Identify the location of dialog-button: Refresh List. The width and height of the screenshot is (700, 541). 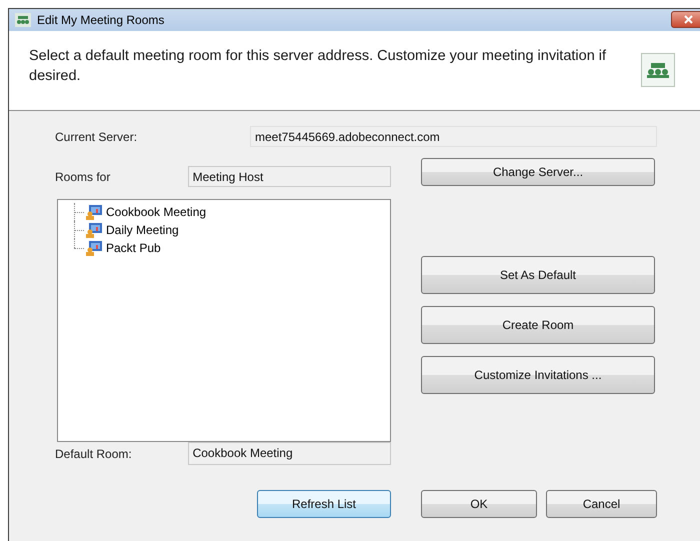
(324, 504).